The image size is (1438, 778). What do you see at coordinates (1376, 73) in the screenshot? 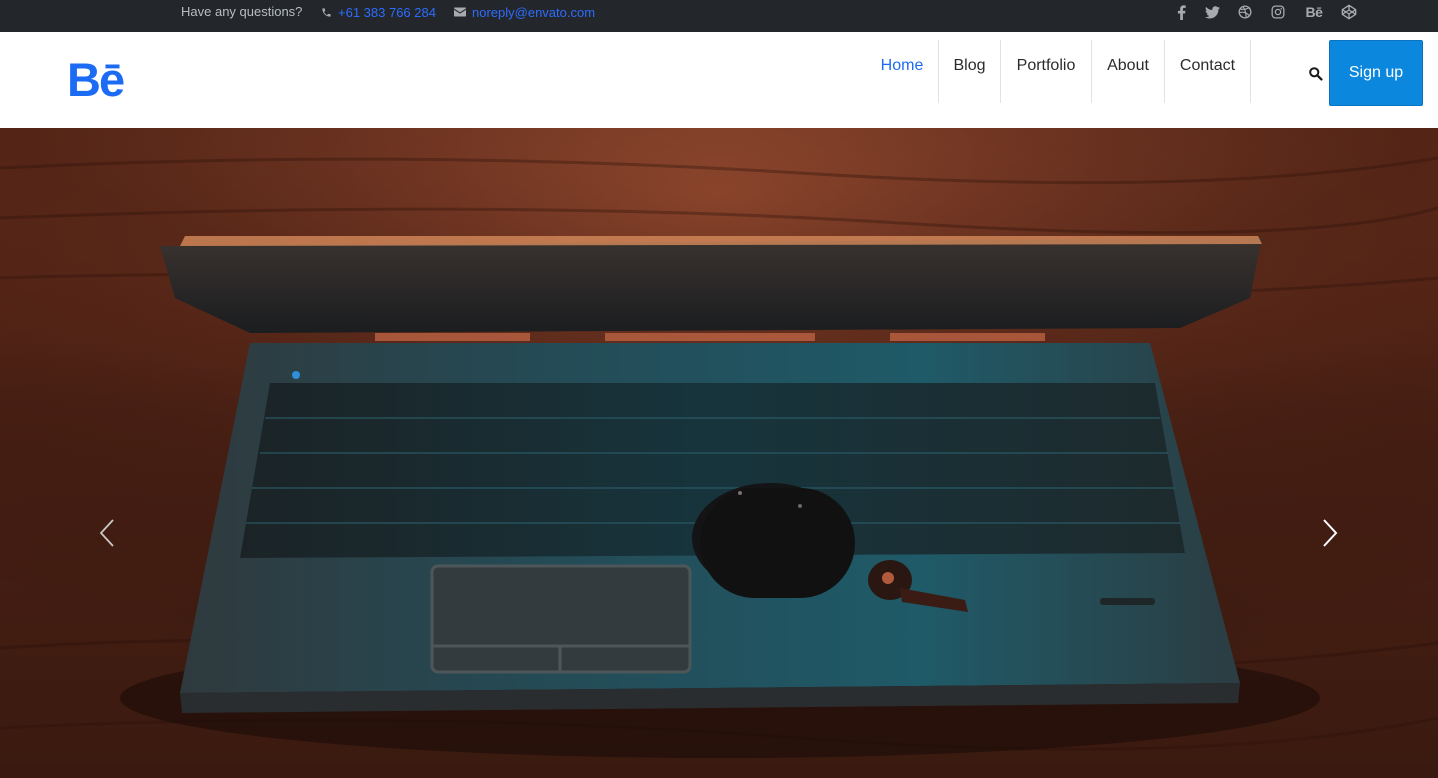
I see `signup-button: Sign up` at bounding box center [1376, 73].